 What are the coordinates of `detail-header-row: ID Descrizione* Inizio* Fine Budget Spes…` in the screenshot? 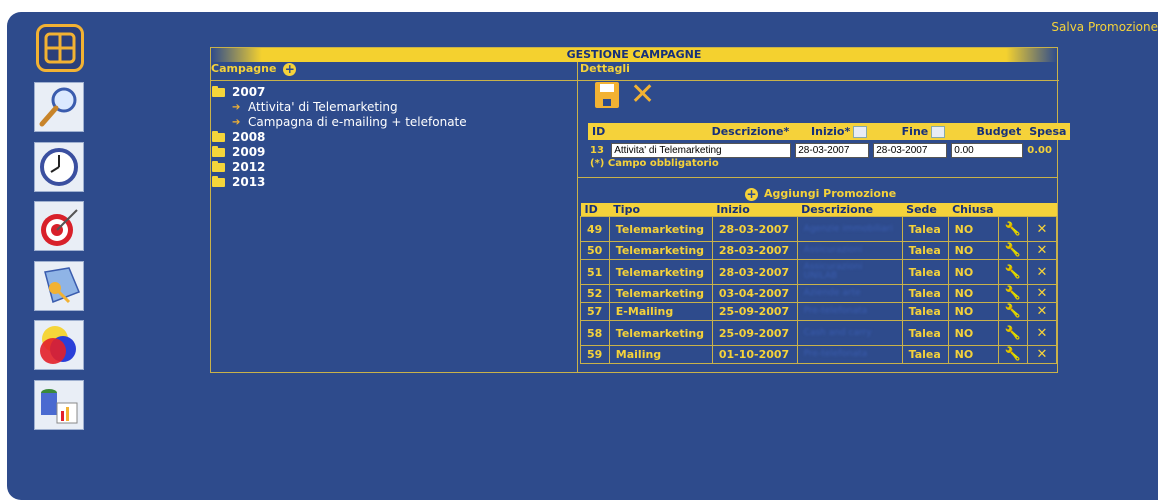 It's located at (829, 131).